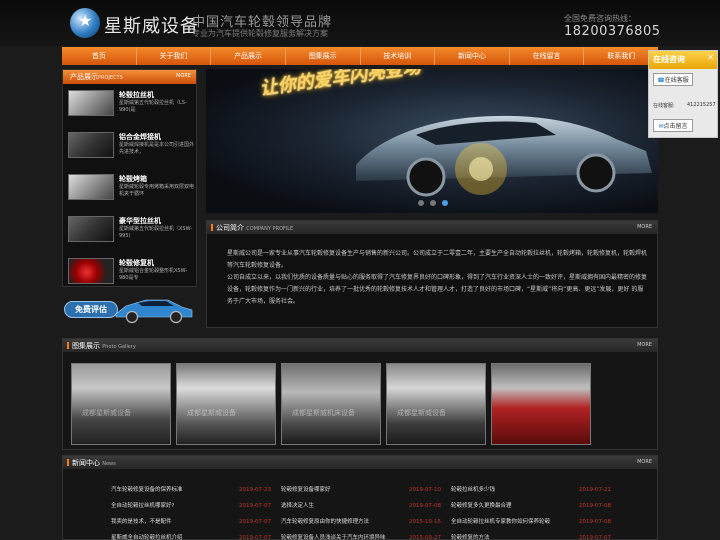 This screenshot has height=540, width=720. I want to click on chat-qq-number: 412215257, so click(701, 105).